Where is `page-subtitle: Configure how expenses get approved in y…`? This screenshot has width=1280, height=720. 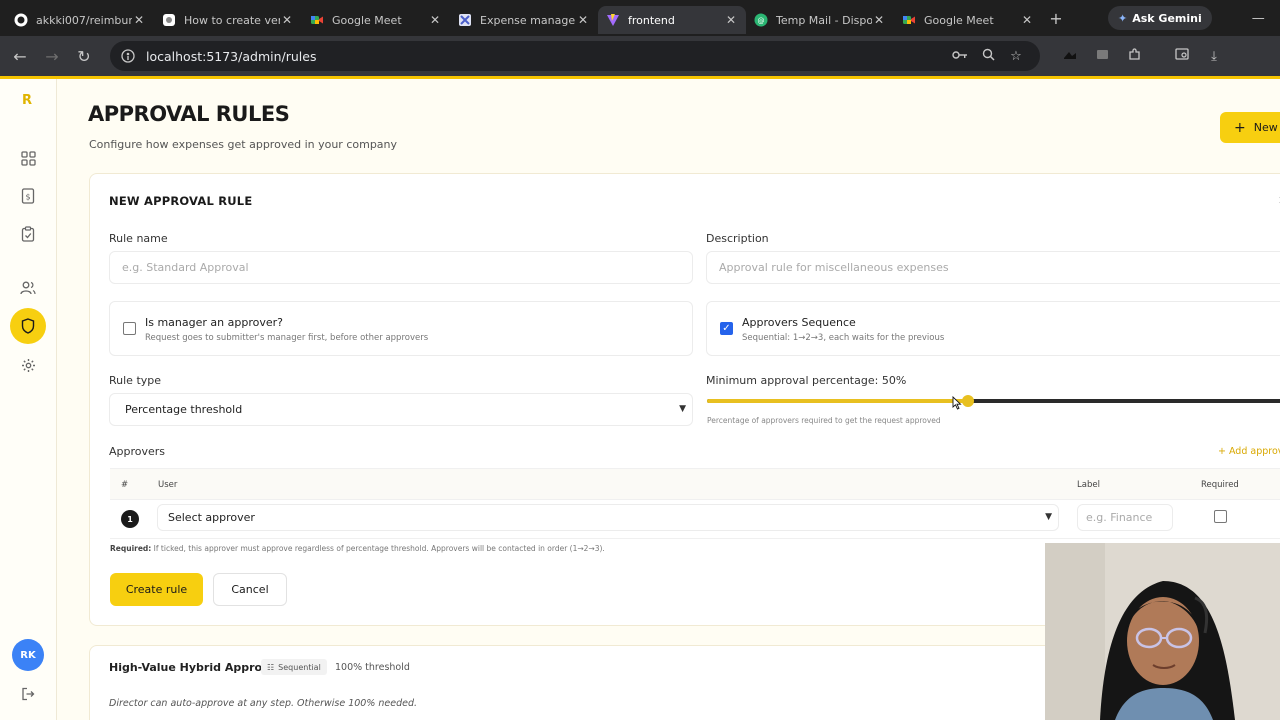
page-subtitle: Configure how expenses get approved in y… is located at coordinates (243, 144).